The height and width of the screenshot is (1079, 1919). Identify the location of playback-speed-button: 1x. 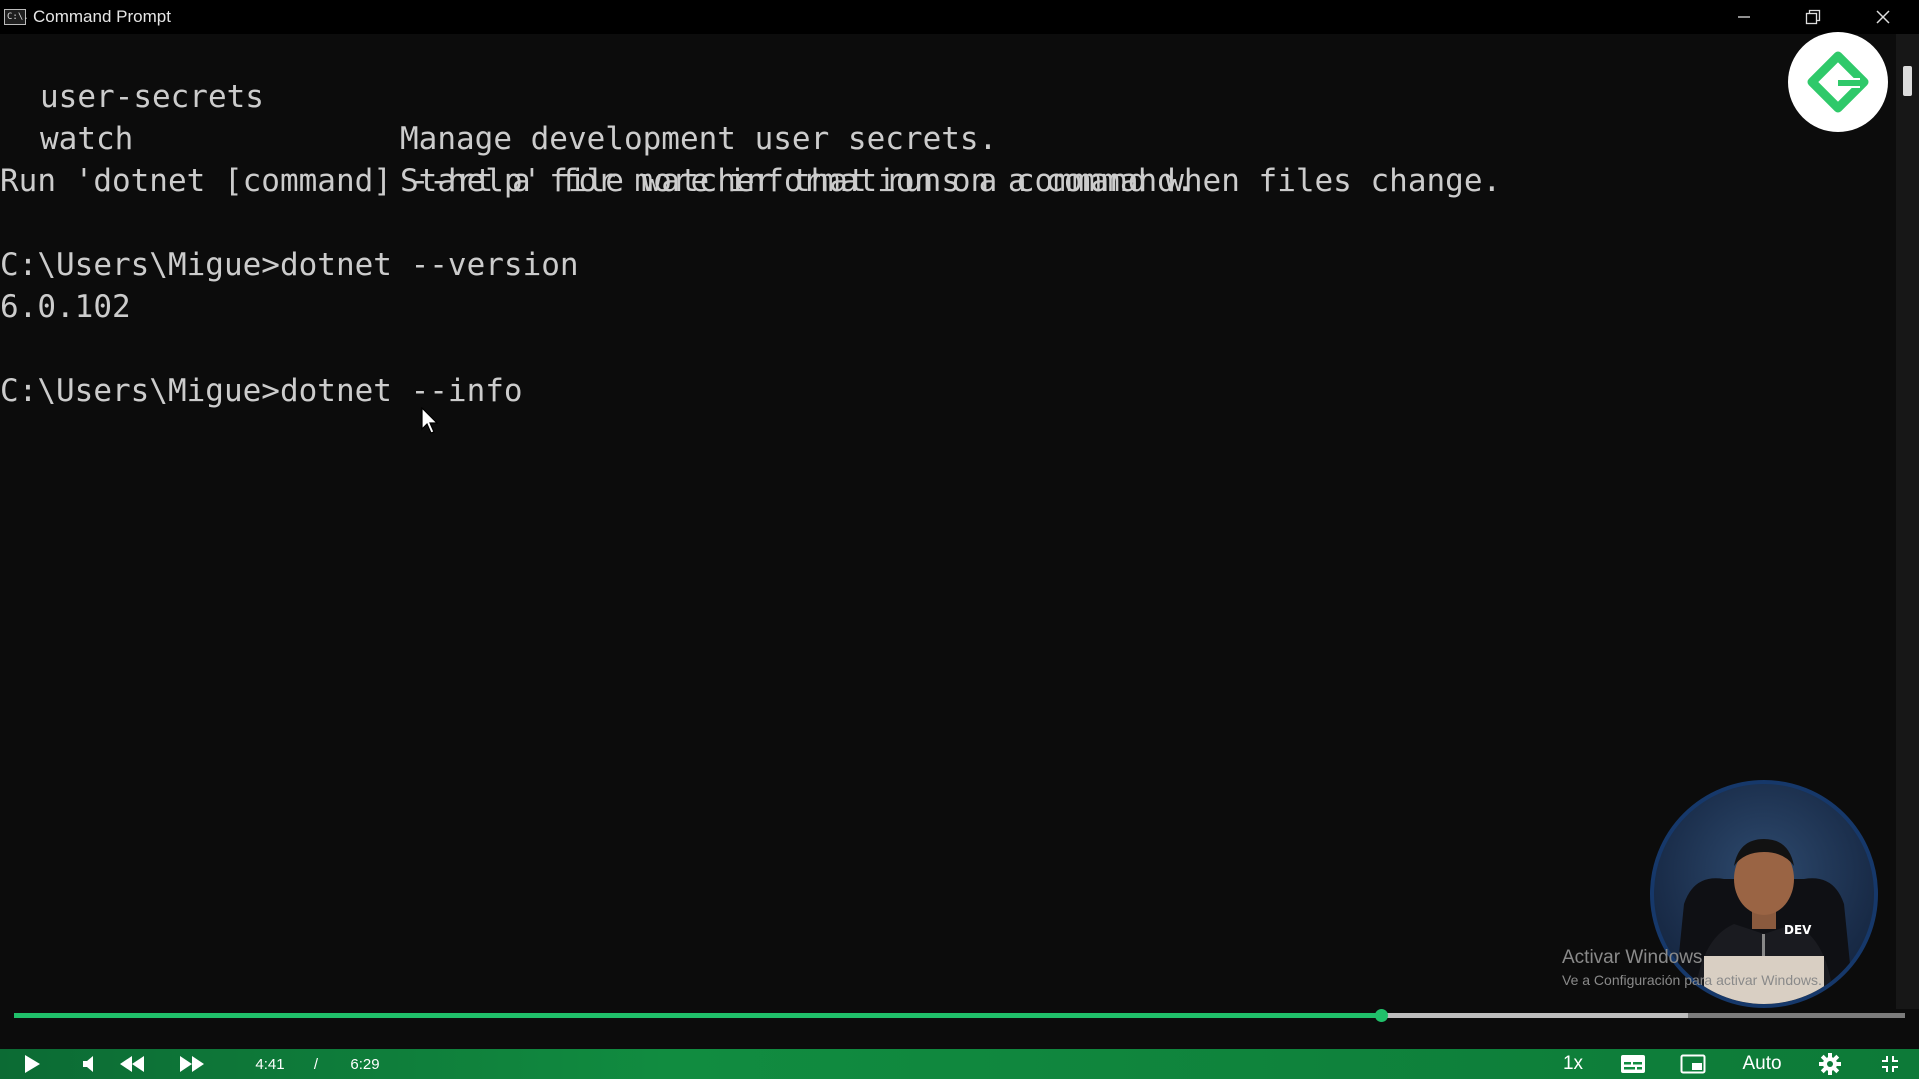
(1573, 1064).